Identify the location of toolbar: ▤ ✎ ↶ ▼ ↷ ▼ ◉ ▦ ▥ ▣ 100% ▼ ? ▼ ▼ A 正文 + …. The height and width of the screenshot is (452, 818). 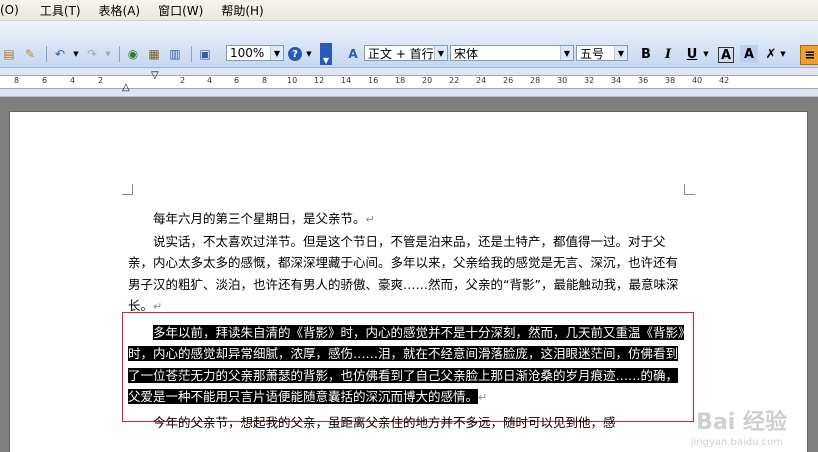
(409, 44).